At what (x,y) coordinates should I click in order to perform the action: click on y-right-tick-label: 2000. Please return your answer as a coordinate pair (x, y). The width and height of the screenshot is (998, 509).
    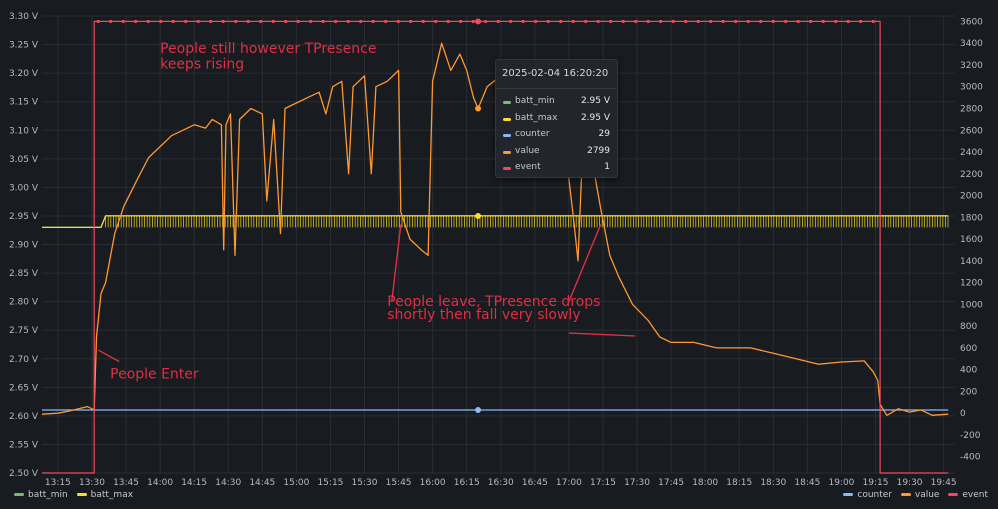
    Looking at the image, I should click on (971, 197).